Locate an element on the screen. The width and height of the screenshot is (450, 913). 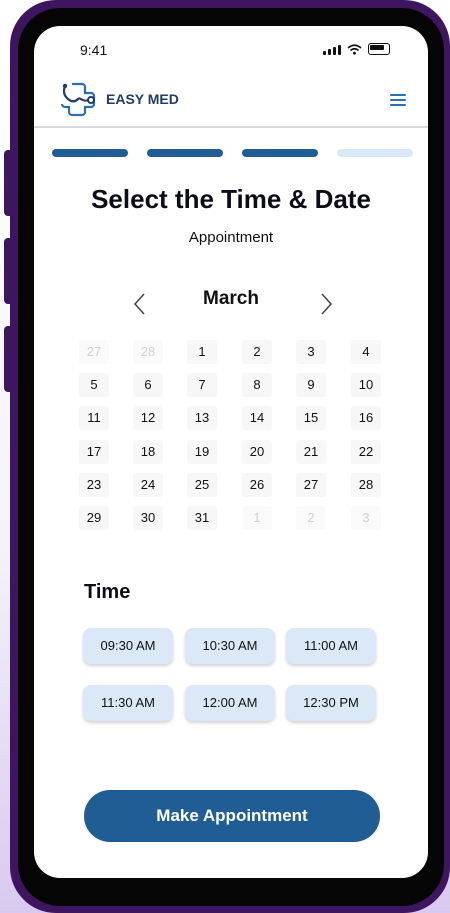
calendar-day: 17 is located at coordinates (94, 452).